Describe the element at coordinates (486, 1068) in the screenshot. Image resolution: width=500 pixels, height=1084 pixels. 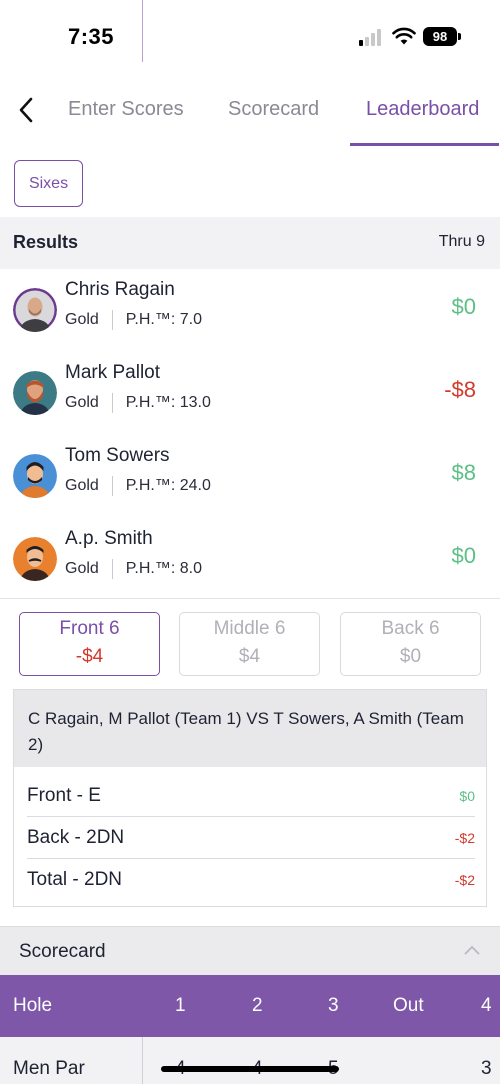
I see `par-value: 3` at that location.